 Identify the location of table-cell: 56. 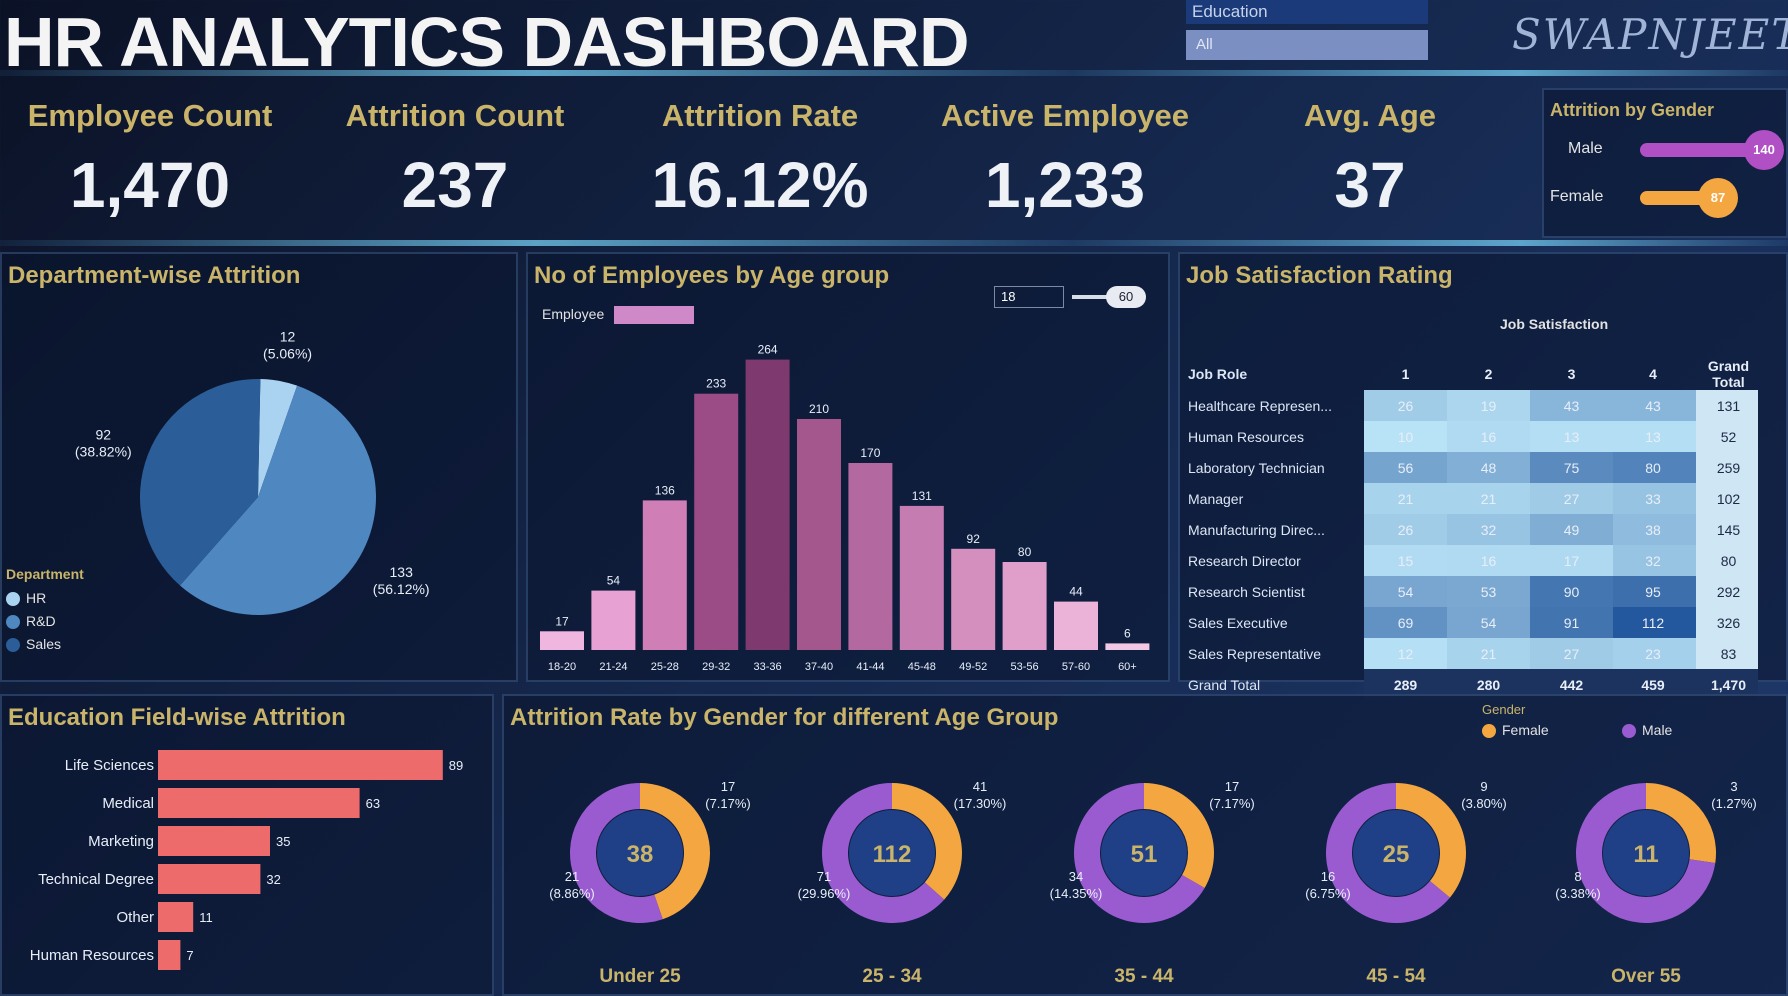
(1405, 467).